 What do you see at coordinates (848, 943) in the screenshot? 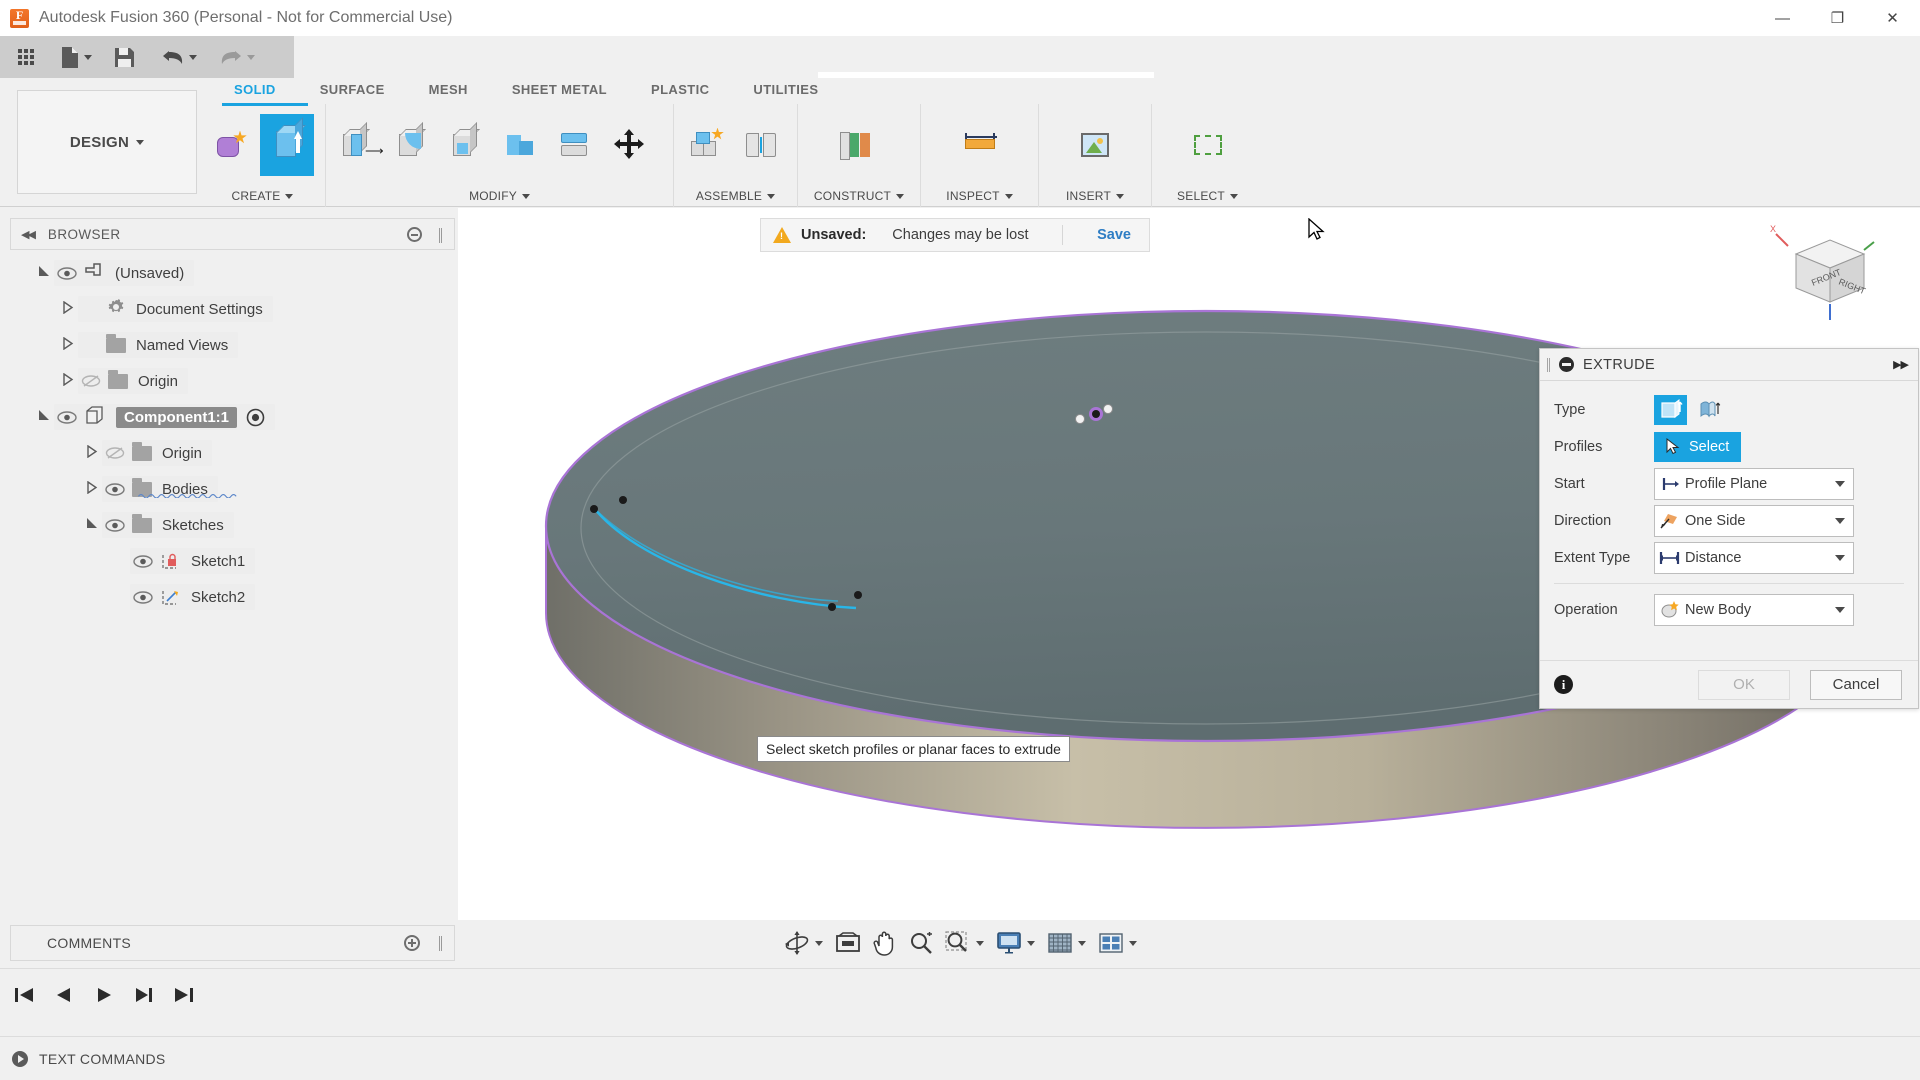
I see `look-at-tool` at bounding box center [848, 943].